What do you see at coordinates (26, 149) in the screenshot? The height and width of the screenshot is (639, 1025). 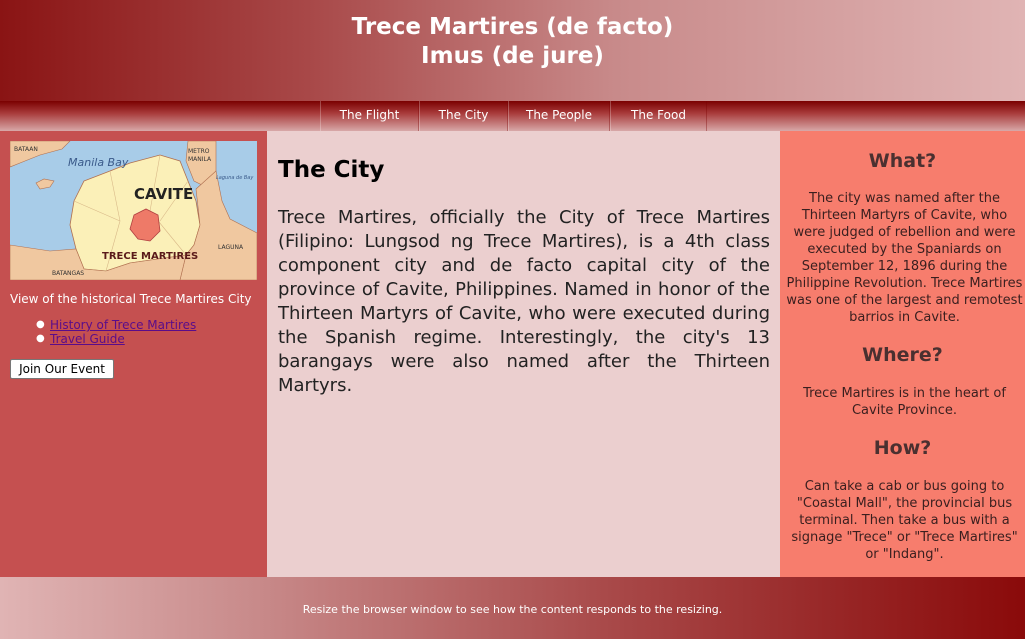 I see `svg-text: BATAAN` at bounding box center [26, 149].